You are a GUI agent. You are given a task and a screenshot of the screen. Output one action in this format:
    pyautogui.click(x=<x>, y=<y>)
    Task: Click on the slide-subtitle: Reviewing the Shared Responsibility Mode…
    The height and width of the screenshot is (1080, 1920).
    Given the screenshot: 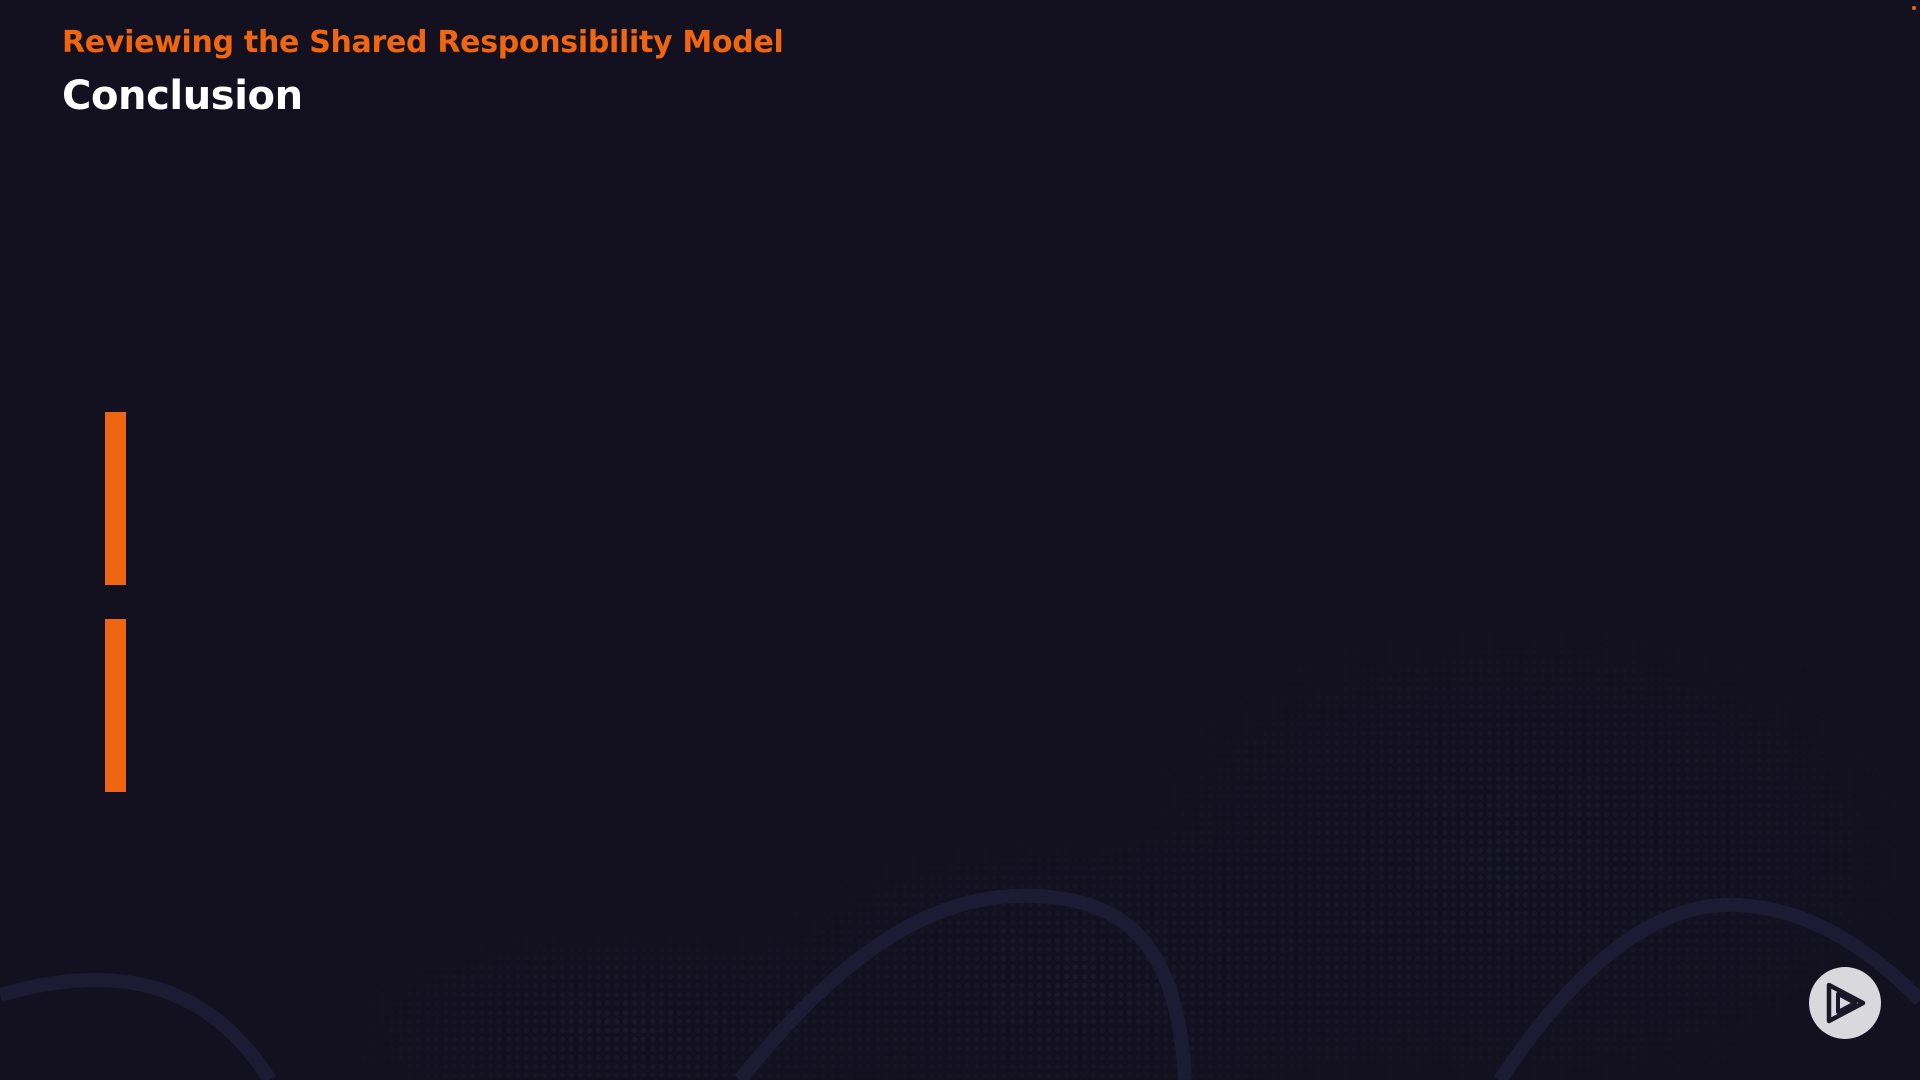 What is the action you would take?
    pyautogui.click(x=423, y=42)
    